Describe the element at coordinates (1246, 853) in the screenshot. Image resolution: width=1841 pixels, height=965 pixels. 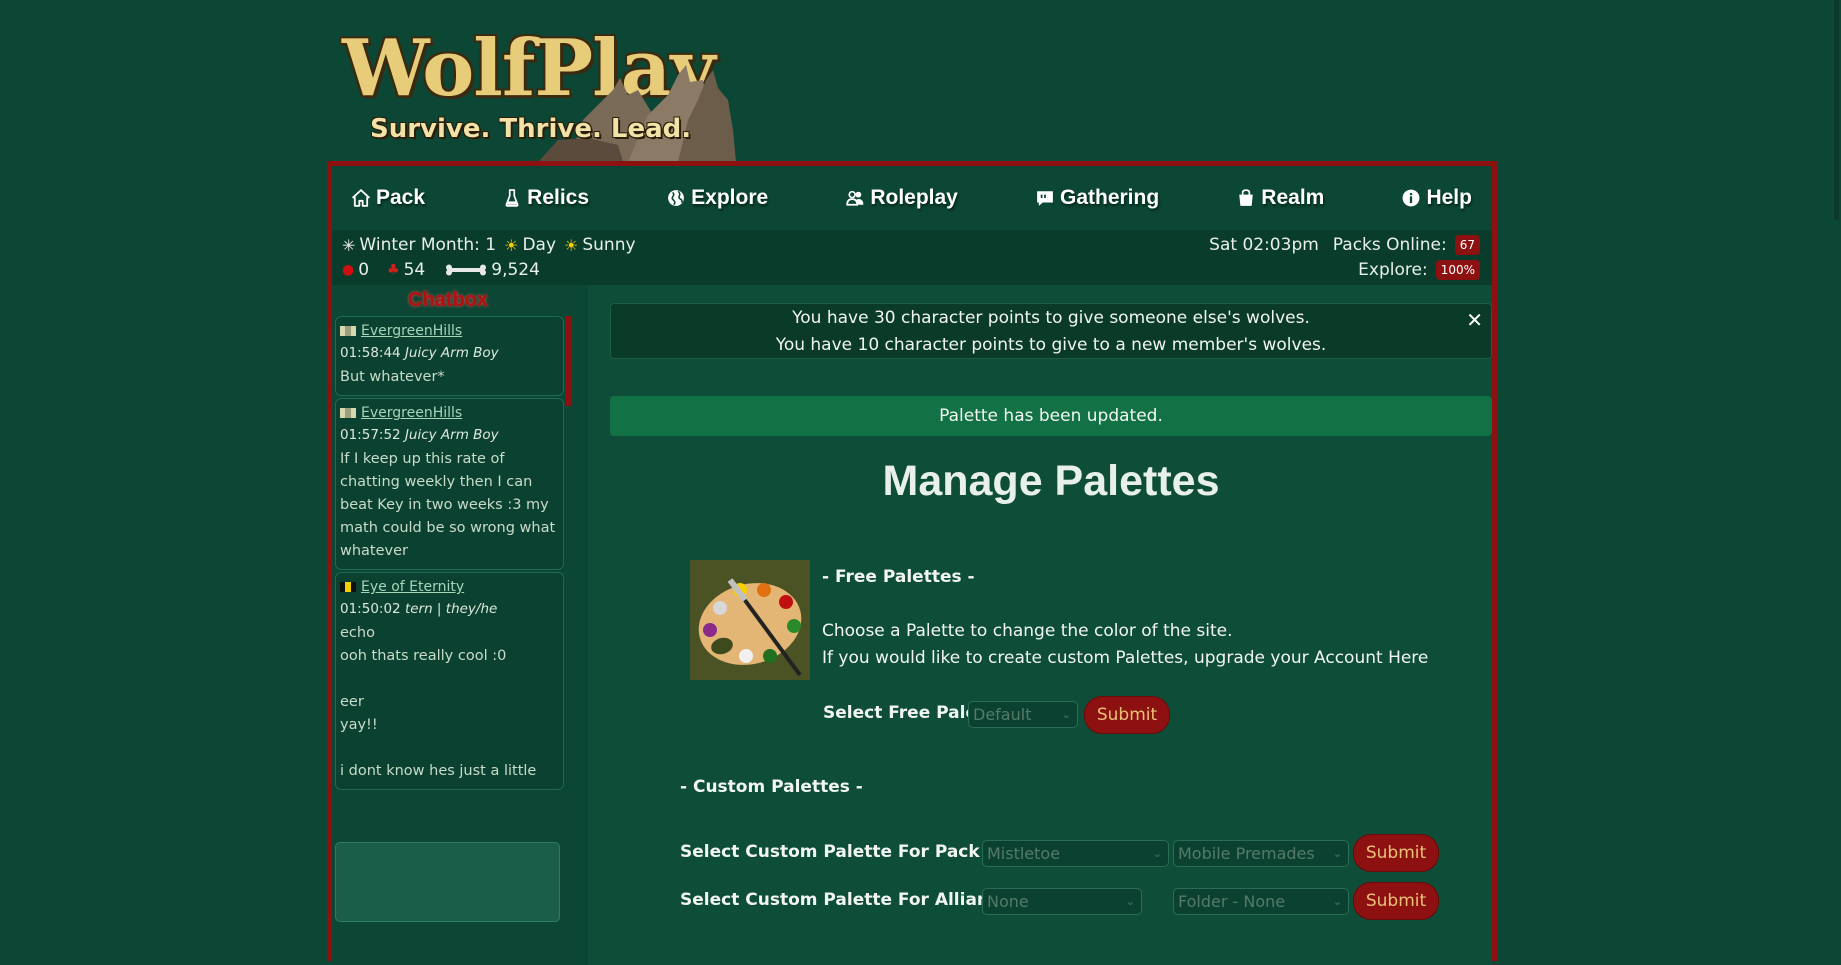
I see `pack-folder-value: Mobile Premades` at that location.